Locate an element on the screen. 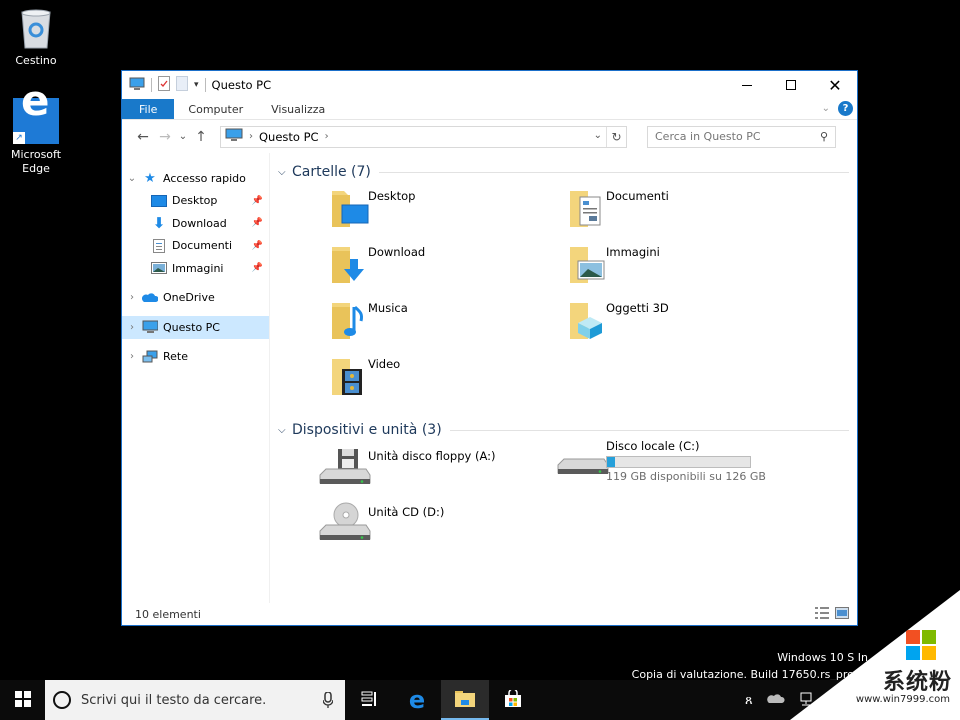 The width and height of the screenshot is (960, 720). windows-logo-icon is located at coordinates (22, 700).